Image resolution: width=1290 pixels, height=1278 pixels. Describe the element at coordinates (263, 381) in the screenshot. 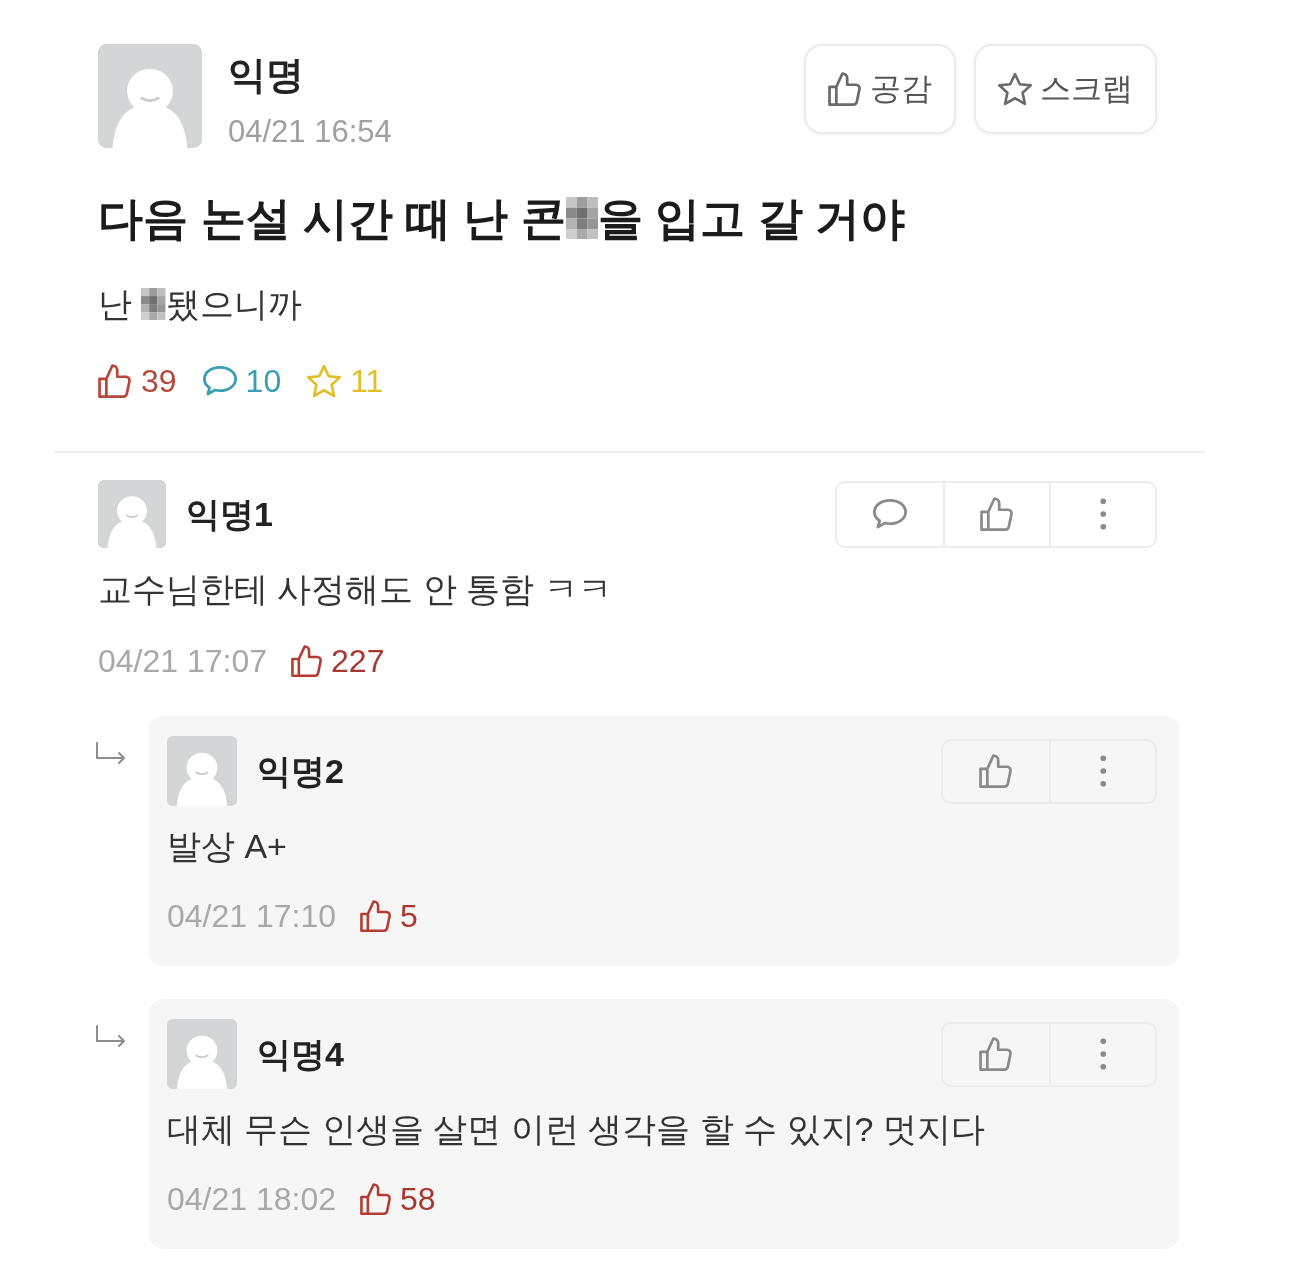

I see `comments-count: 10` at that location.